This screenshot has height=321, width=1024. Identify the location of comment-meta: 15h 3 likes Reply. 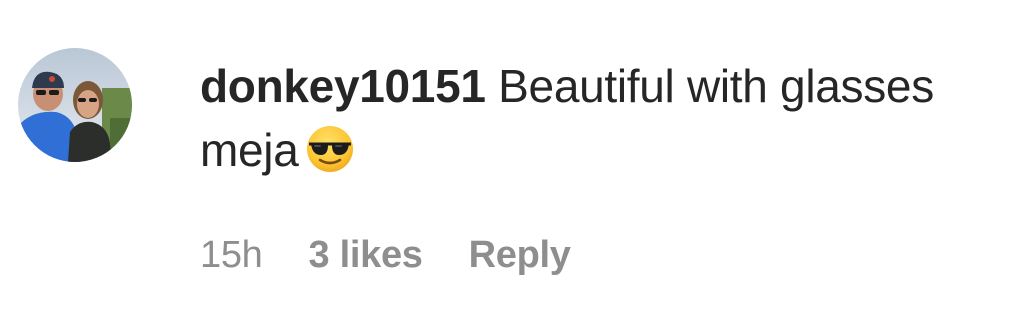
(385, 255).